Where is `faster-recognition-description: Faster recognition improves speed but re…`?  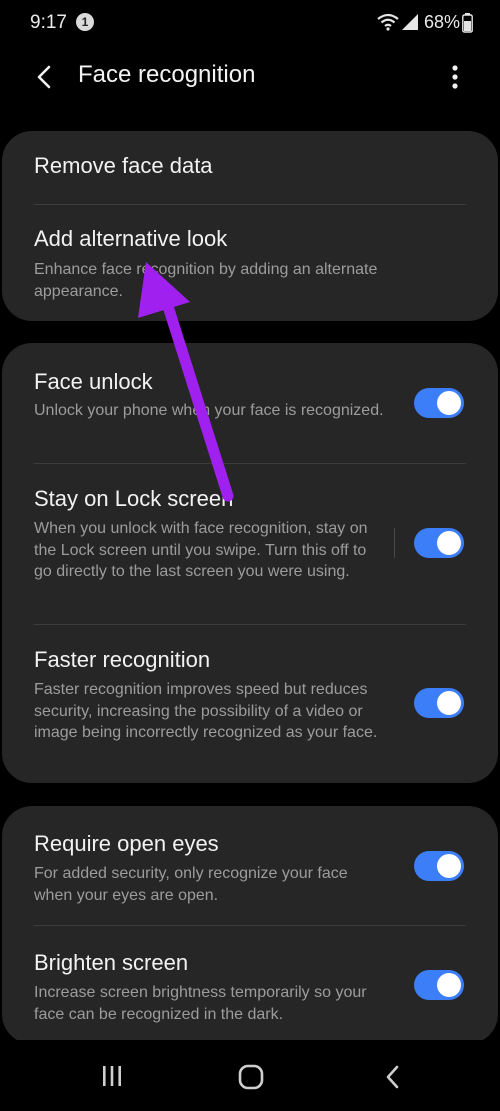
faster-recognition-description: Faster recognition improves speed but re… is located at coordinates (206, 711).